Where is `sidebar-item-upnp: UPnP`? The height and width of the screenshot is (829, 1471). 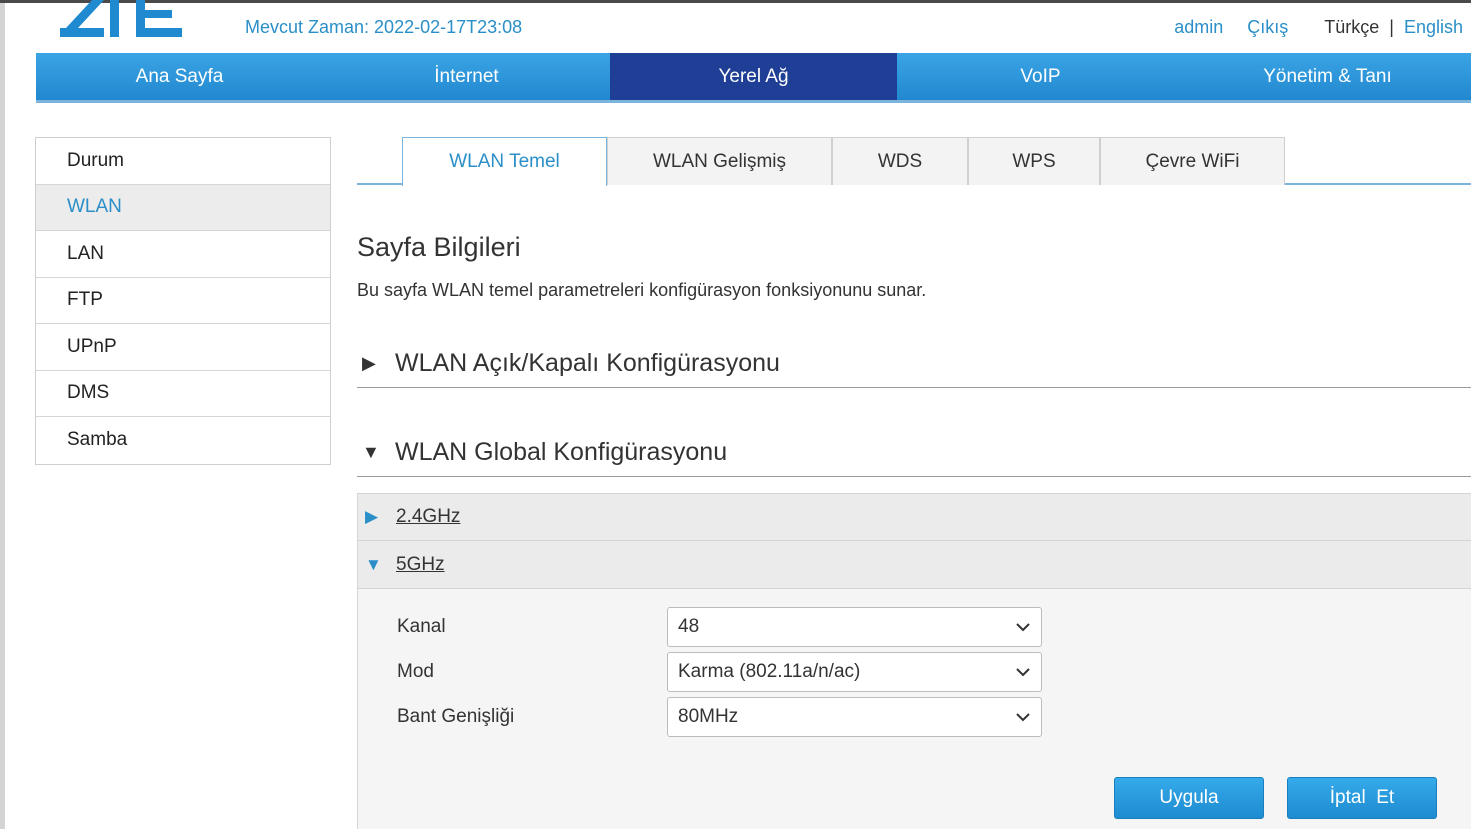
sidebar-item-upnp: UPnP is located at coordinates (183, 347).